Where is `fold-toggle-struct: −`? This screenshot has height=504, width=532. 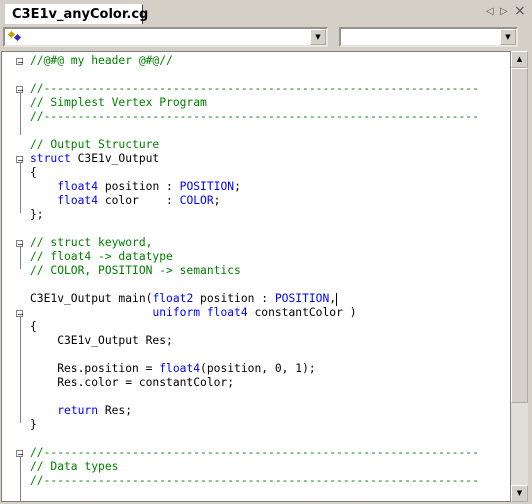 fold-toggle-struct: − is located at coordinates (20, 160).